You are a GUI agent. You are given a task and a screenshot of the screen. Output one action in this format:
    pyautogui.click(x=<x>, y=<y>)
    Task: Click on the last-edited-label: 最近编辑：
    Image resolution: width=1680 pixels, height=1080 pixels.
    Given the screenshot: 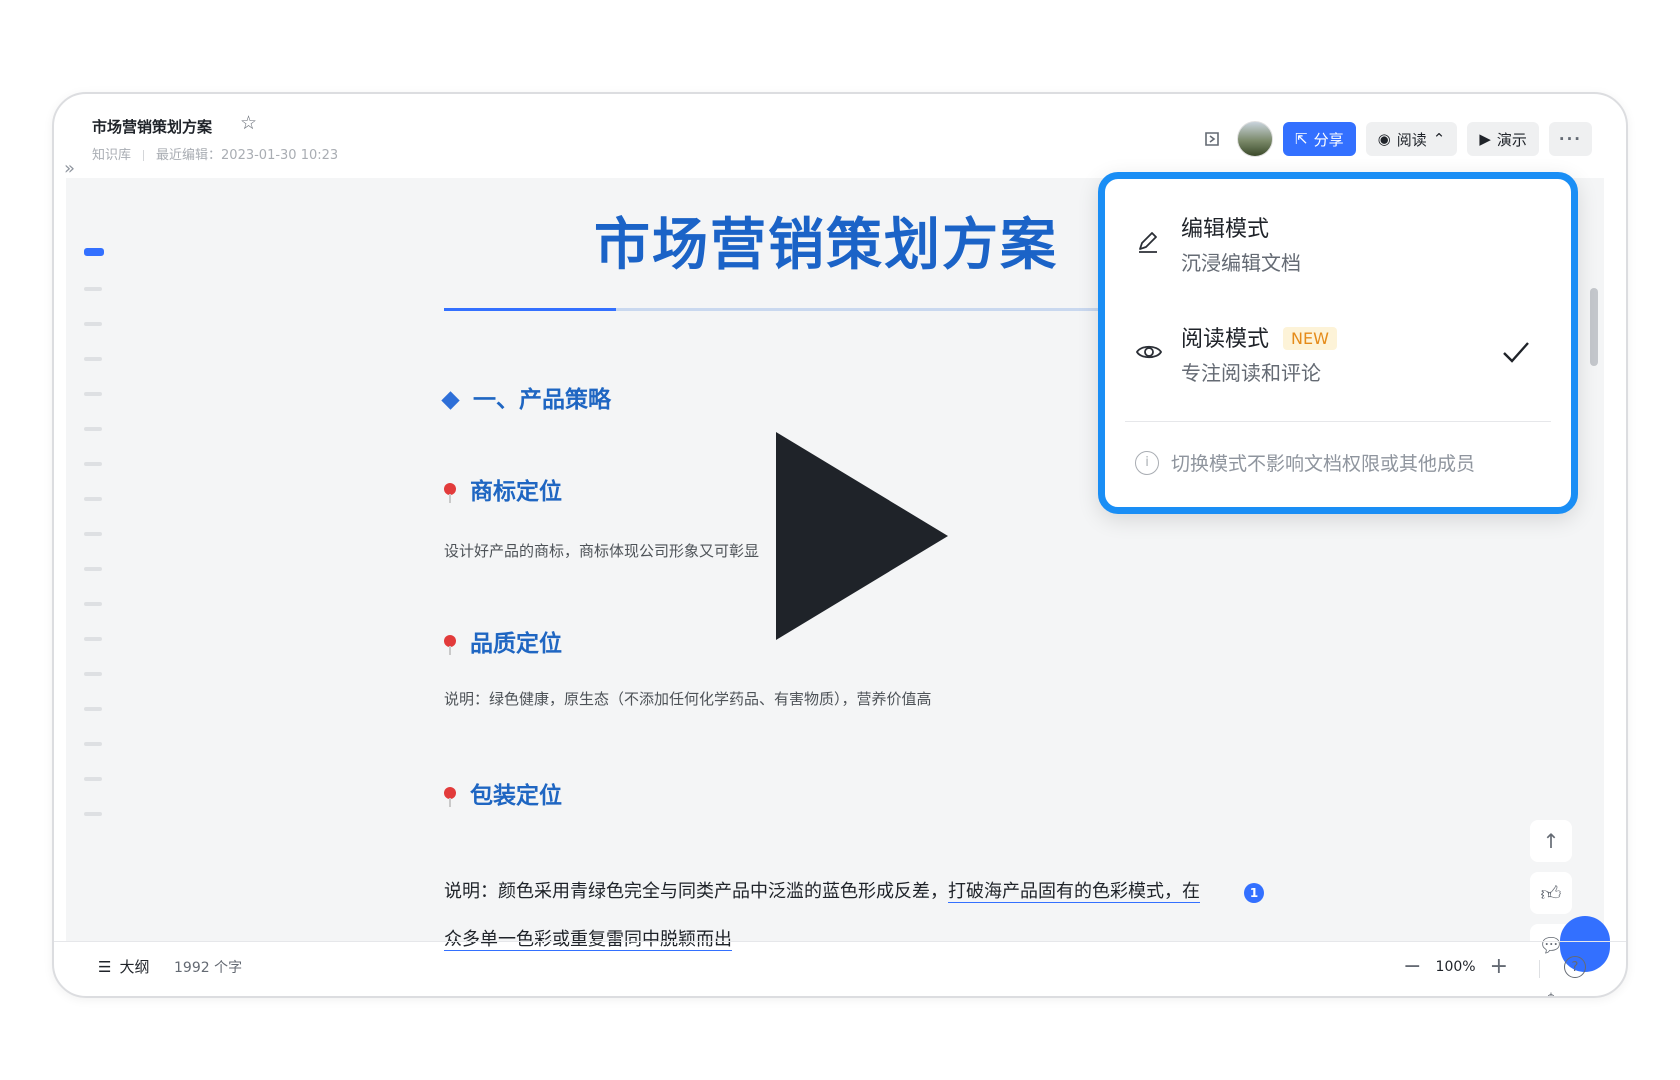 What is the action you would take?
    pyautogui.click(x=189, y=155)
    